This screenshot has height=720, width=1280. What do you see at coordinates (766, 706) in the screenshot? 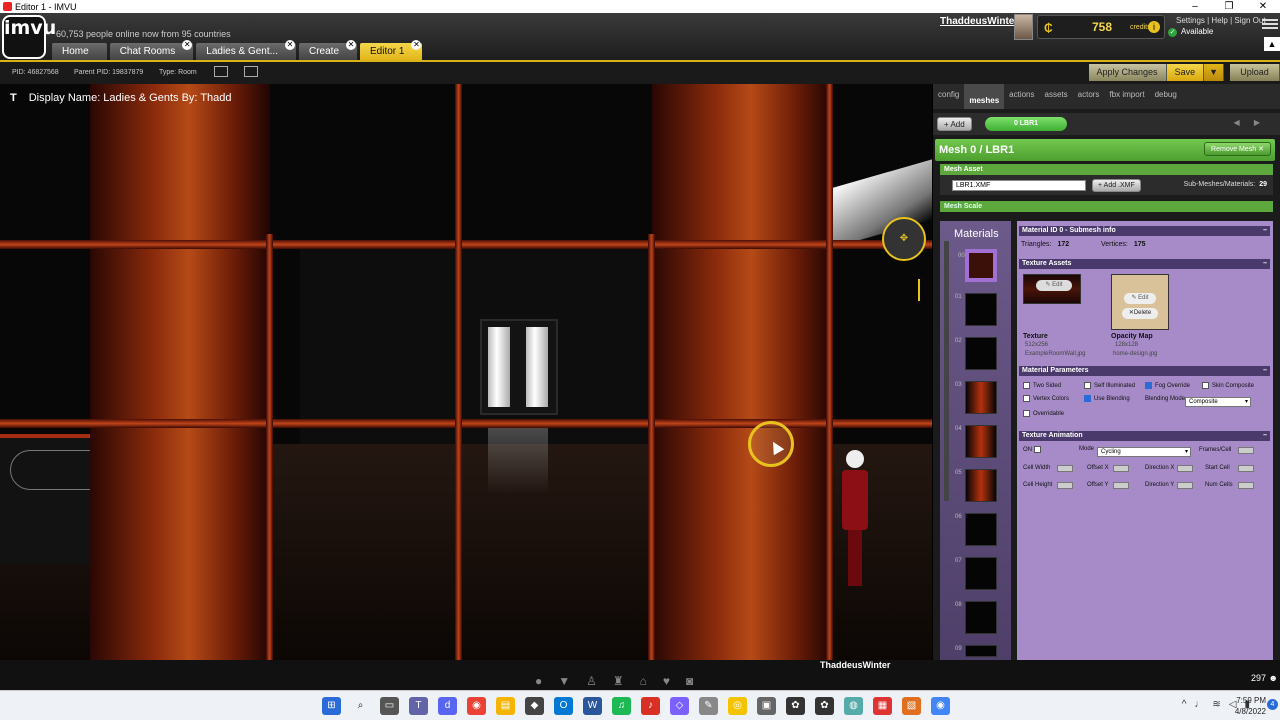
I see `camera-app-icon: ▣` at bounding box center [766, 706].